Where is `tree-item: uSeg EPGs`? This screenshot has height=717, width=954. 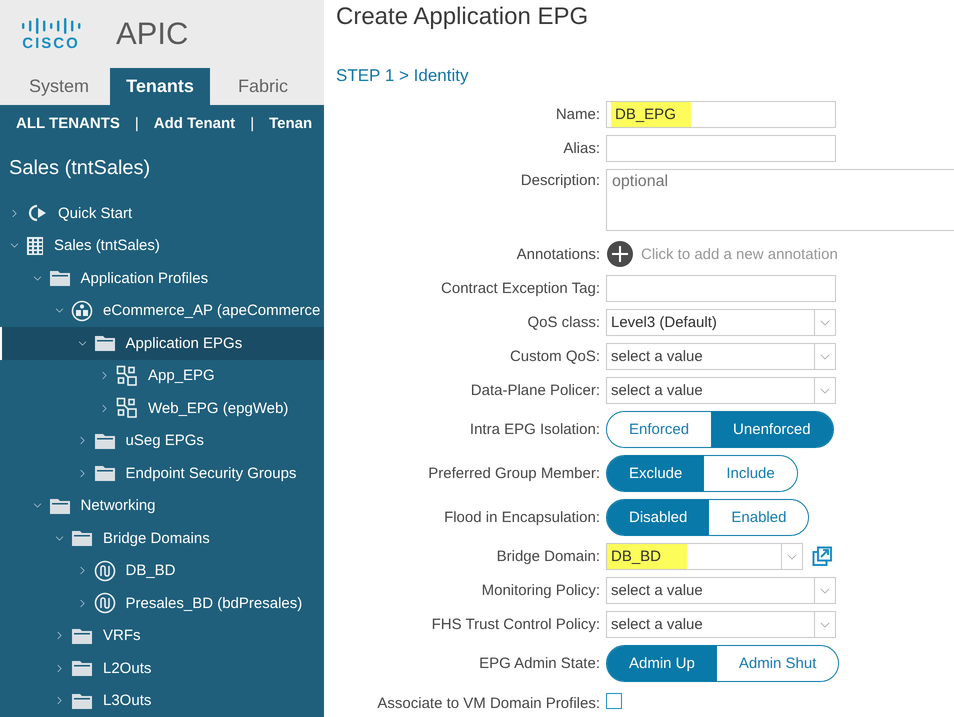 tree-item: uSeg EPGs is located at coordinates (162, 441).